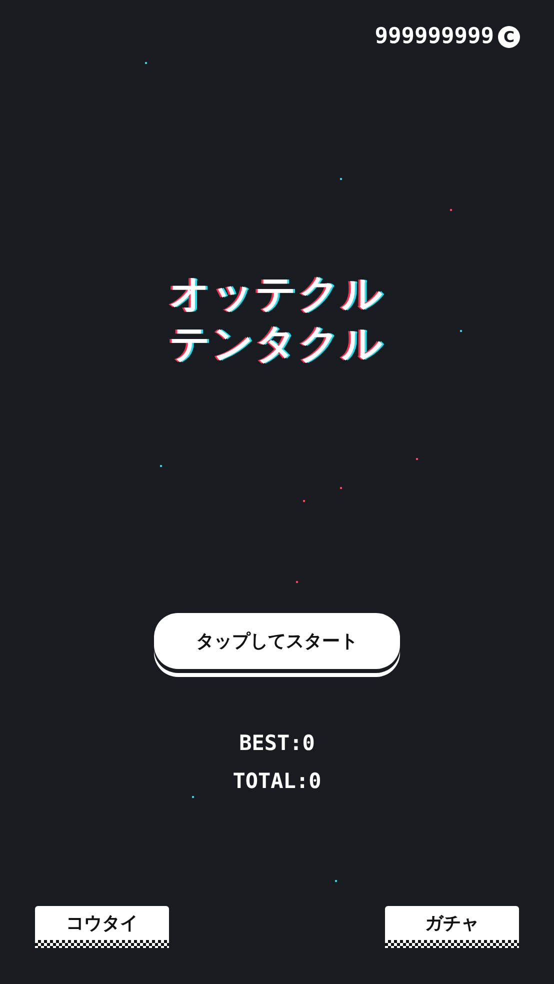  I want to click on score-text: TOTAL:0, so click(277, 781).